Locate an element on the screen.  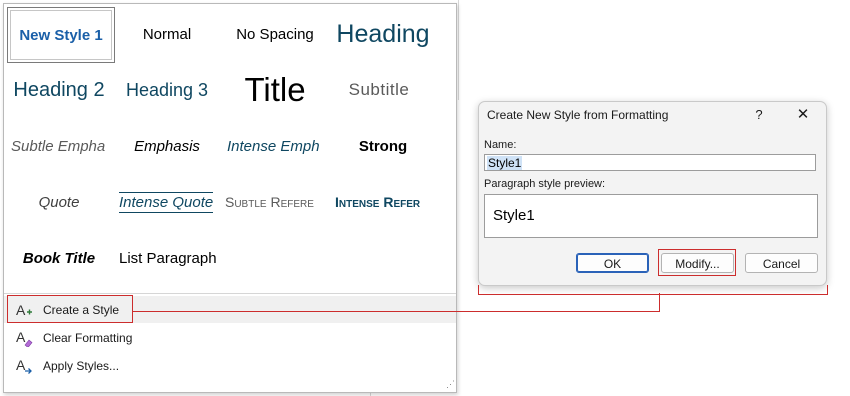
style-tile-label: Title is located at coordinates (275, 89).